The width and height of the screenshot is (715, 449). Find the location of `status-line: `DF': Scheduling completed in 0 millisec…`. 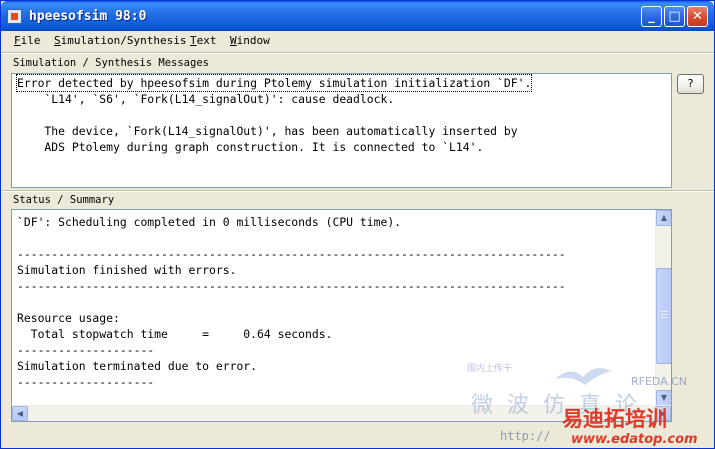

status-line: `DF': Scheduling completed in 0 millisec… is located at coordinates (209, 222).